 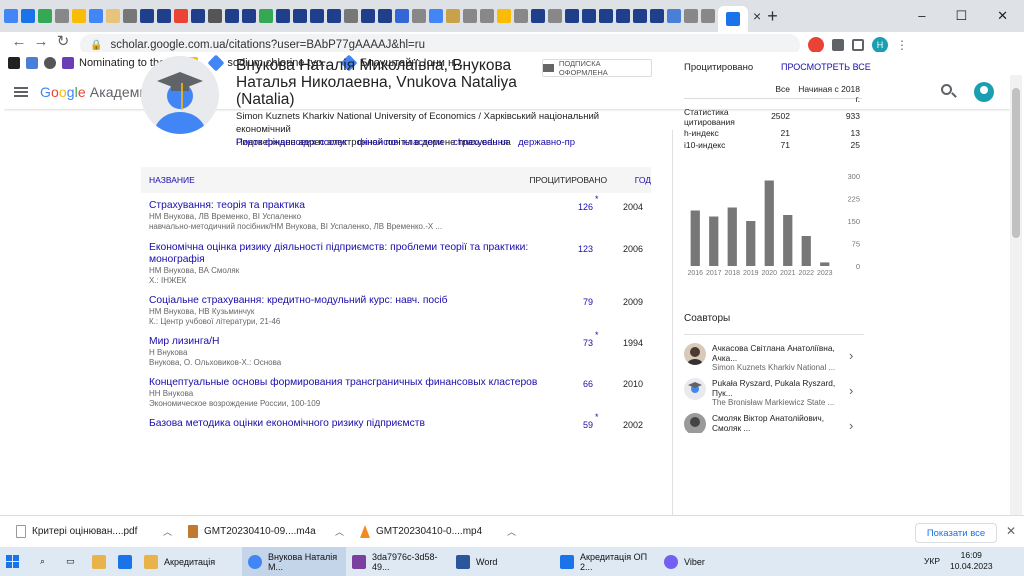 I want to click on view-all-link: ПРОСМОТРЕТЬ ВСЕ, so click(x=826, y=67).